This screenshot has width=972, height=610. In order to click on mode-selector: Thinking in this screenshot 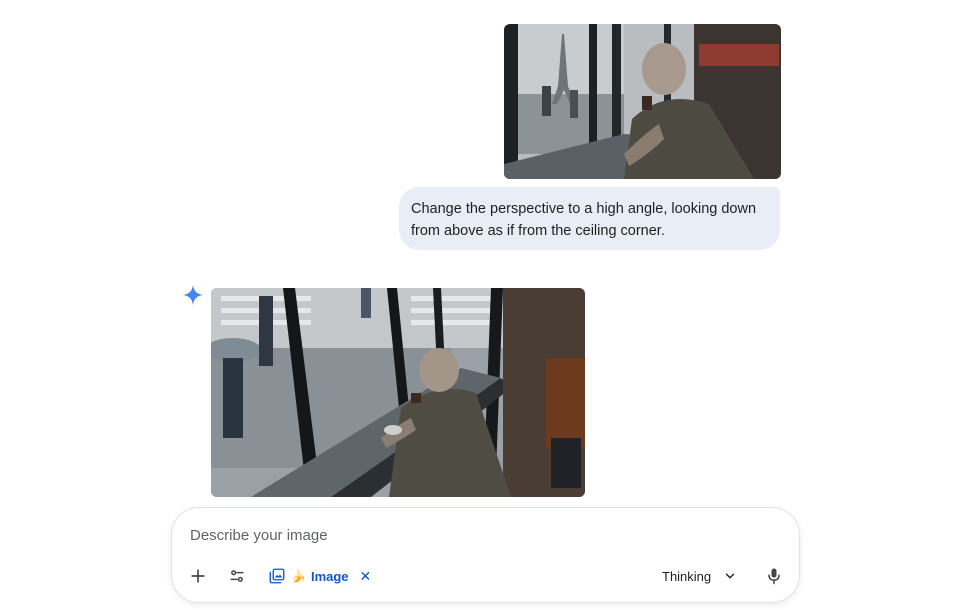, I will do `click(699, 576)`.